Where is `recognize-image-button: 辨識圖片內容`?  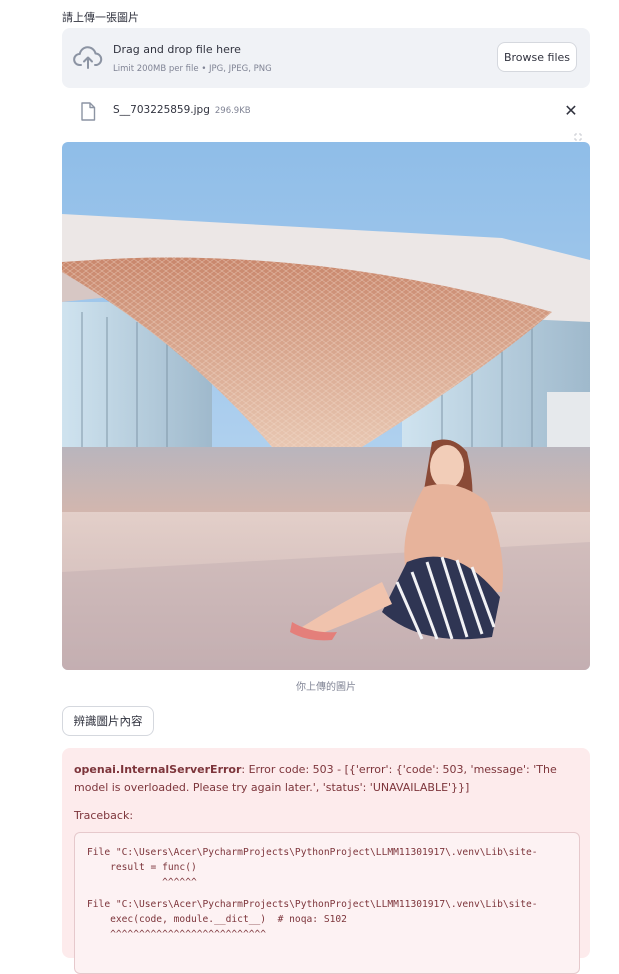
recognize-image-button: 辨識圖片內容 is located at coordinates (108, 721).